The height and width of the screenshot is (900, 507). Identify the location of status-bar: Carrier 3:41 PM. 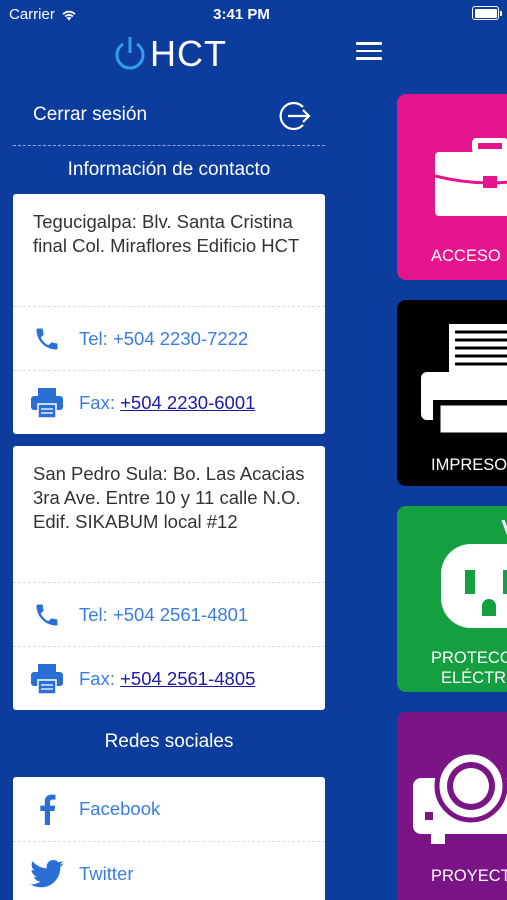
(253, 14).